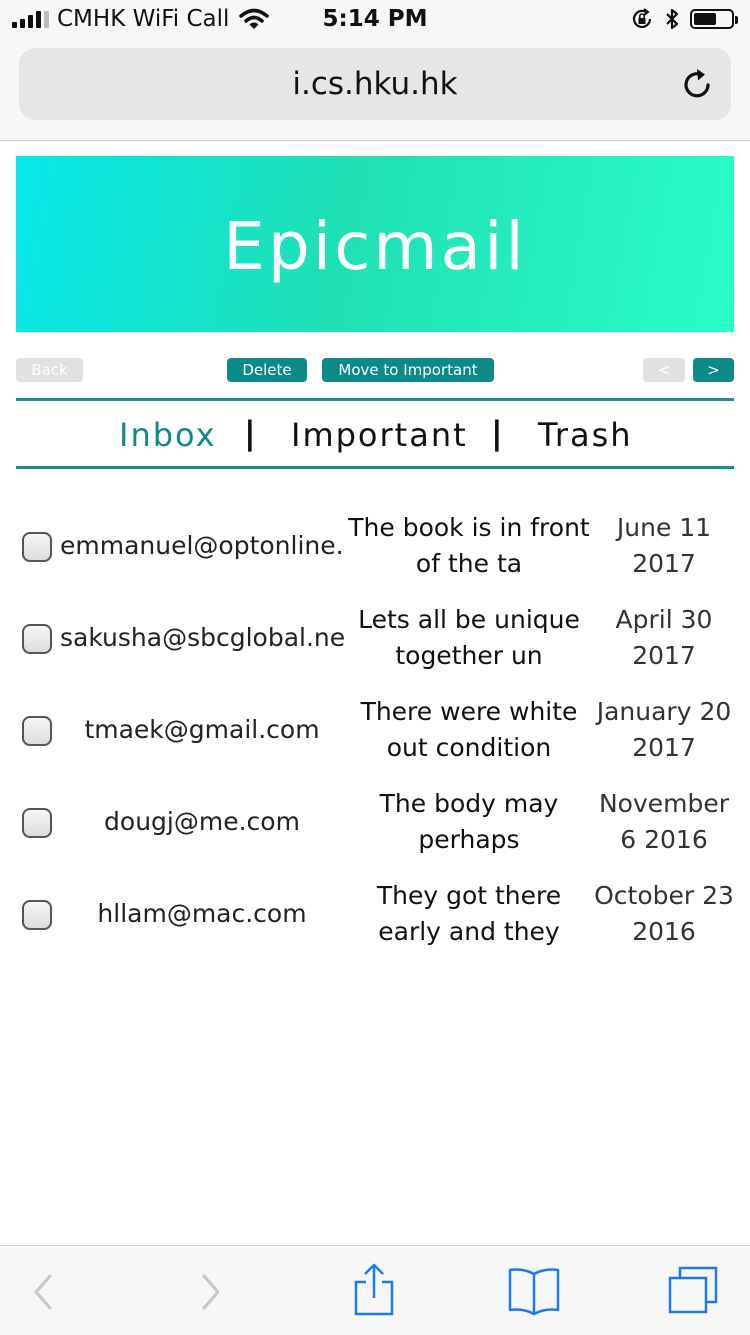 The height and width of the screenshot is (1335, 750). I want to click on address-bar: i.cs.hku.hk, so click(375, 84).